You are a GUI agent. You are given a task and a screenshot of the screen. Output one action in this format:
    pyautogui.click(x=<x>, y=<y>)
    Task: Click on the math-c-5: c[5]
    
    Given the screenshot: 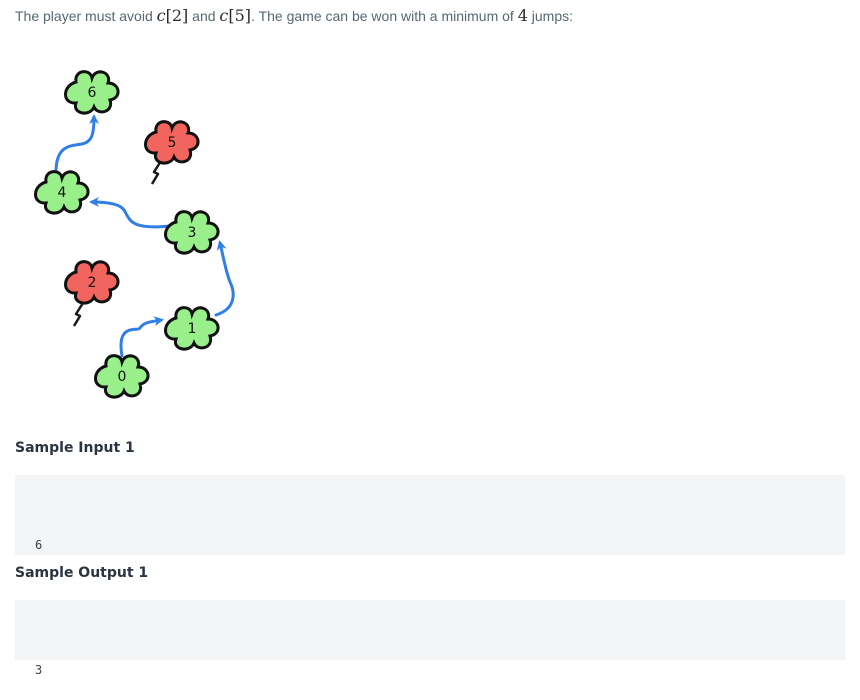 What is the action you would take?
    pyautogui.click(x=235, y=15)
    